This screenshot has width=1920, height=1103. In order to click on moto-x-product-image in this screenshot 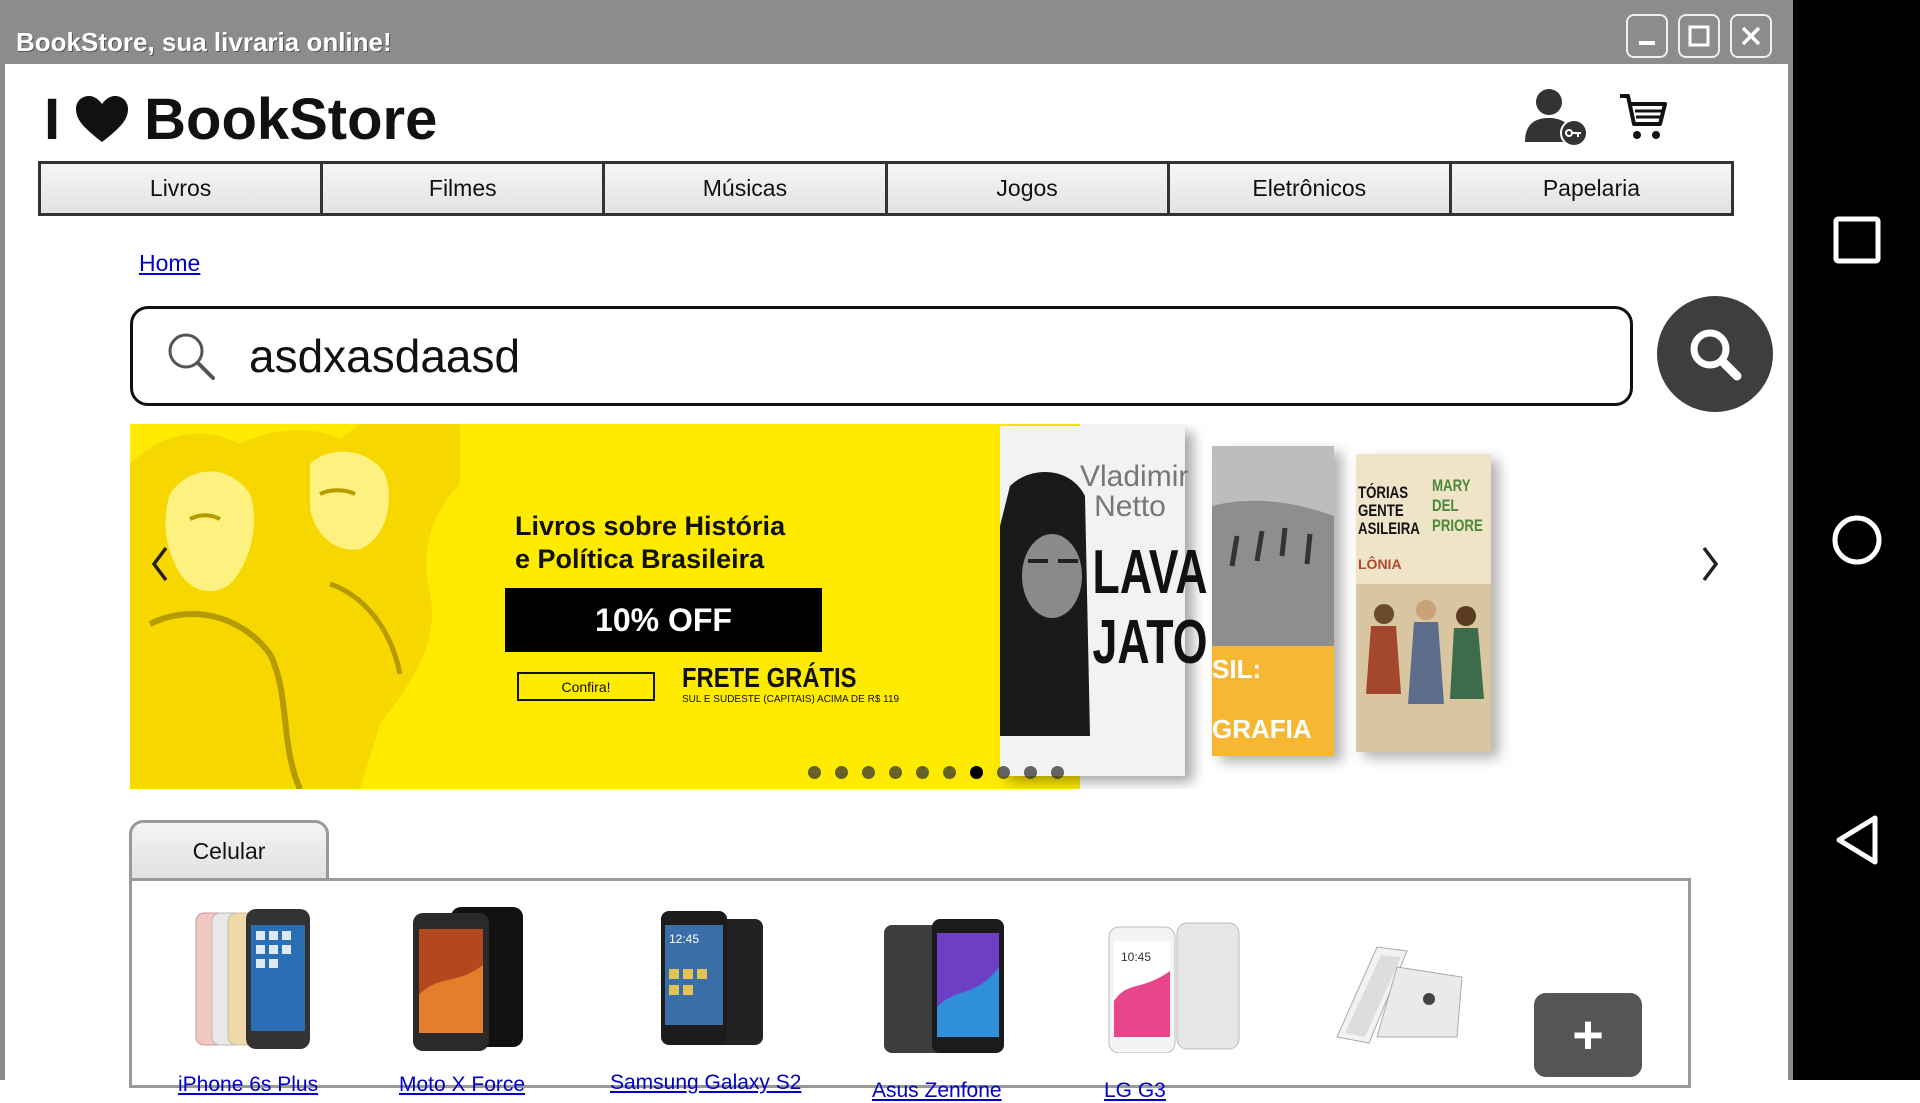, I will do `click(468, 979)`.